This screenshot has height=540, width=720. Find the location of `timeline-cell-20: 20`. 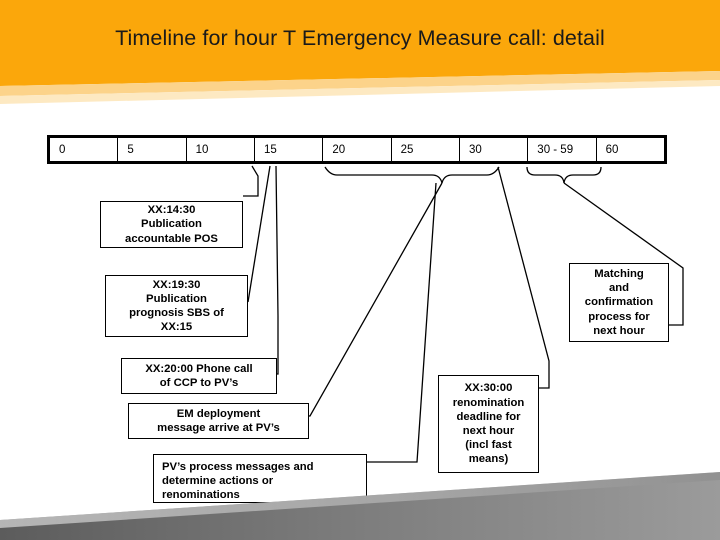

timeline-cell-20: 20 is located at coordinates (357, 149).